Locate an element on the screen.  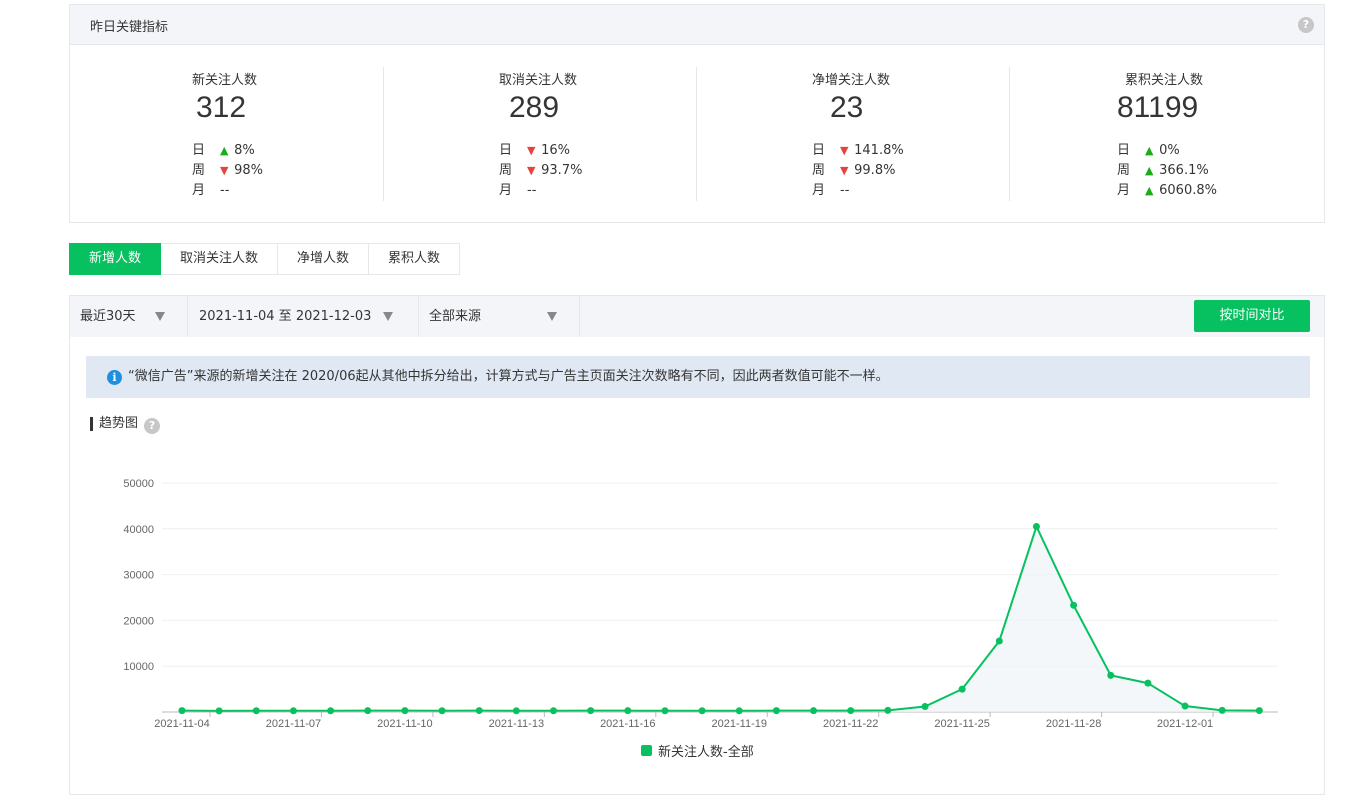
metric-changes: 日 ▲ 0% 周 ▲ 366.1% 月 ▲ 6060.8% is located at coordinates (1167, 171).